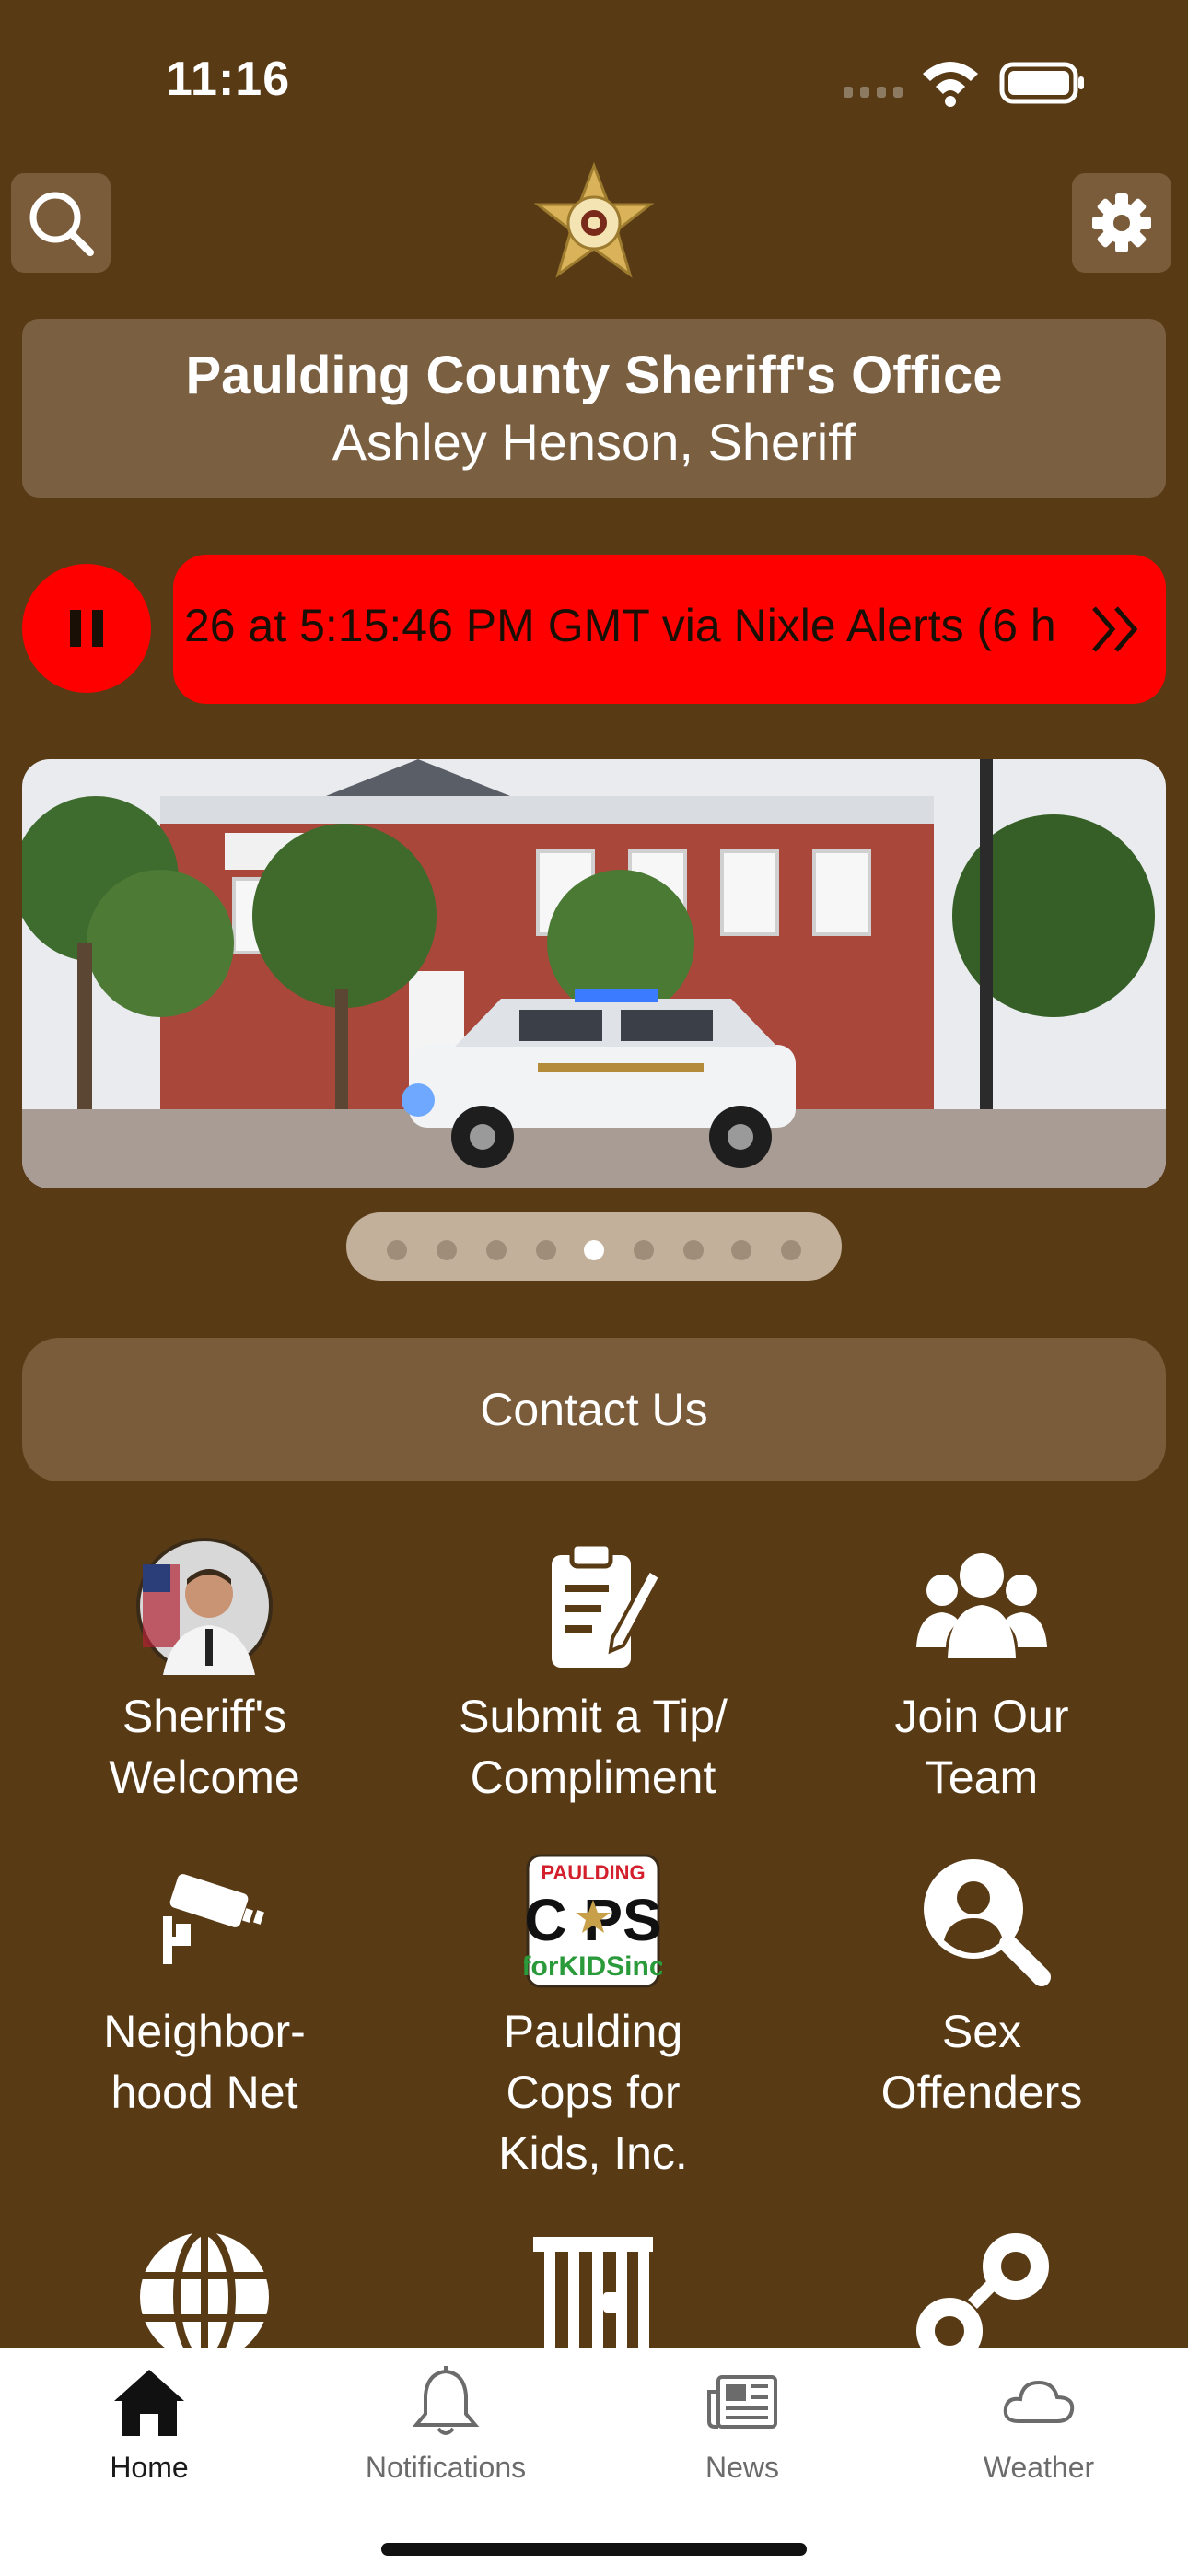 This screenshot has width=1188, height=2576. Describe the element at coordinates (204, 1747) in the screenshot. I see `tile-label: Sheriff's Welcome` at that location.